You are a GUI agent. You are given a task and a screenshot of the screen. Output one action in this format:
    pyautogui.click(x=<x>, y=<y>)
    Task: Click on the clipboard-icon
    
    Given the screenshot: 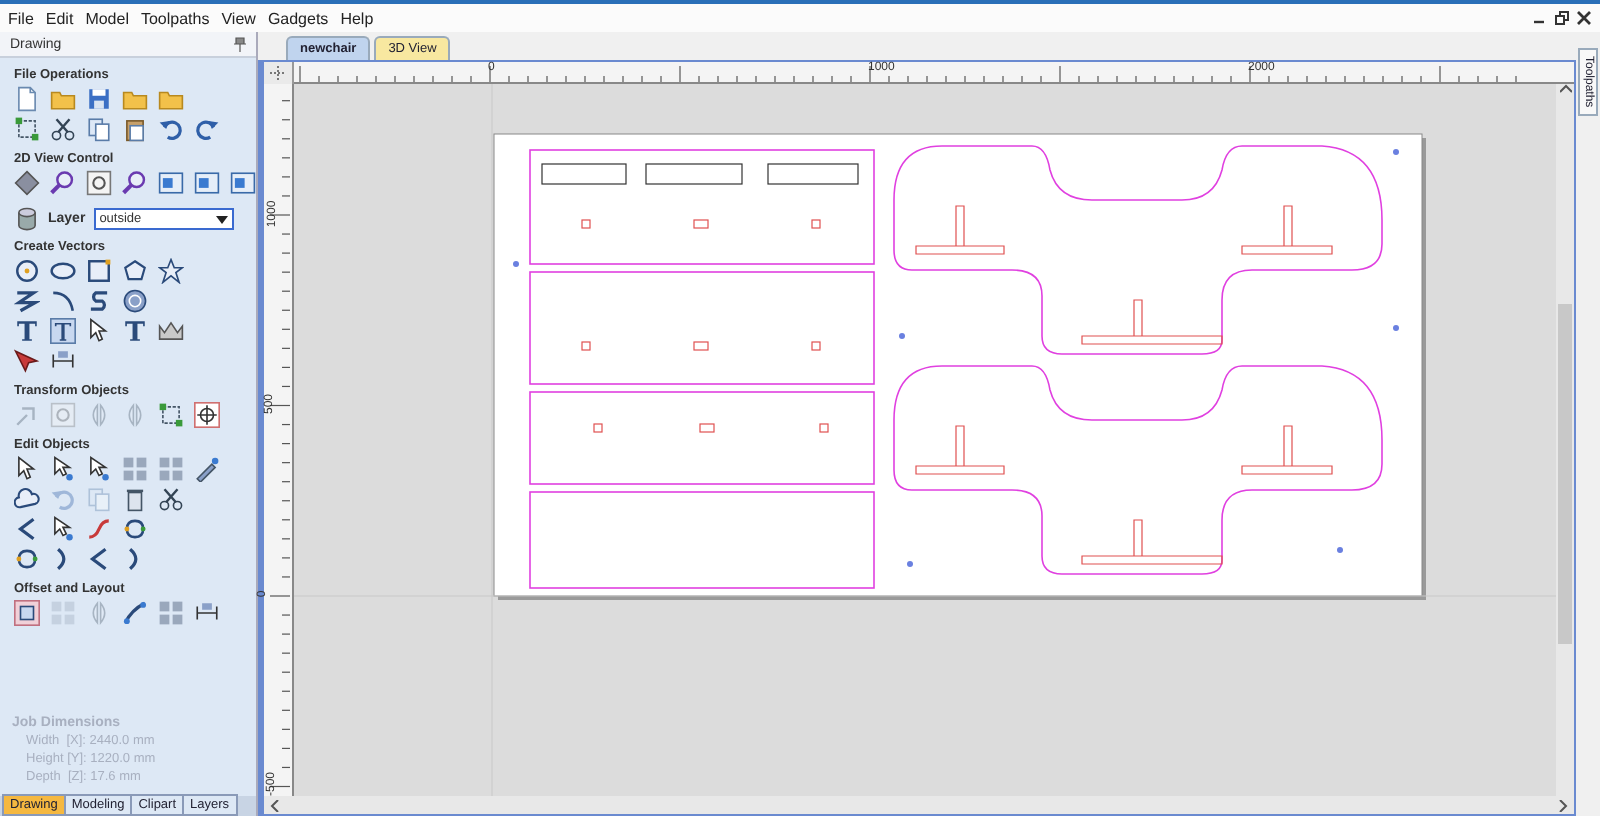 What is the action you would take?
    pyautogui.click(x=135, y=129)
    